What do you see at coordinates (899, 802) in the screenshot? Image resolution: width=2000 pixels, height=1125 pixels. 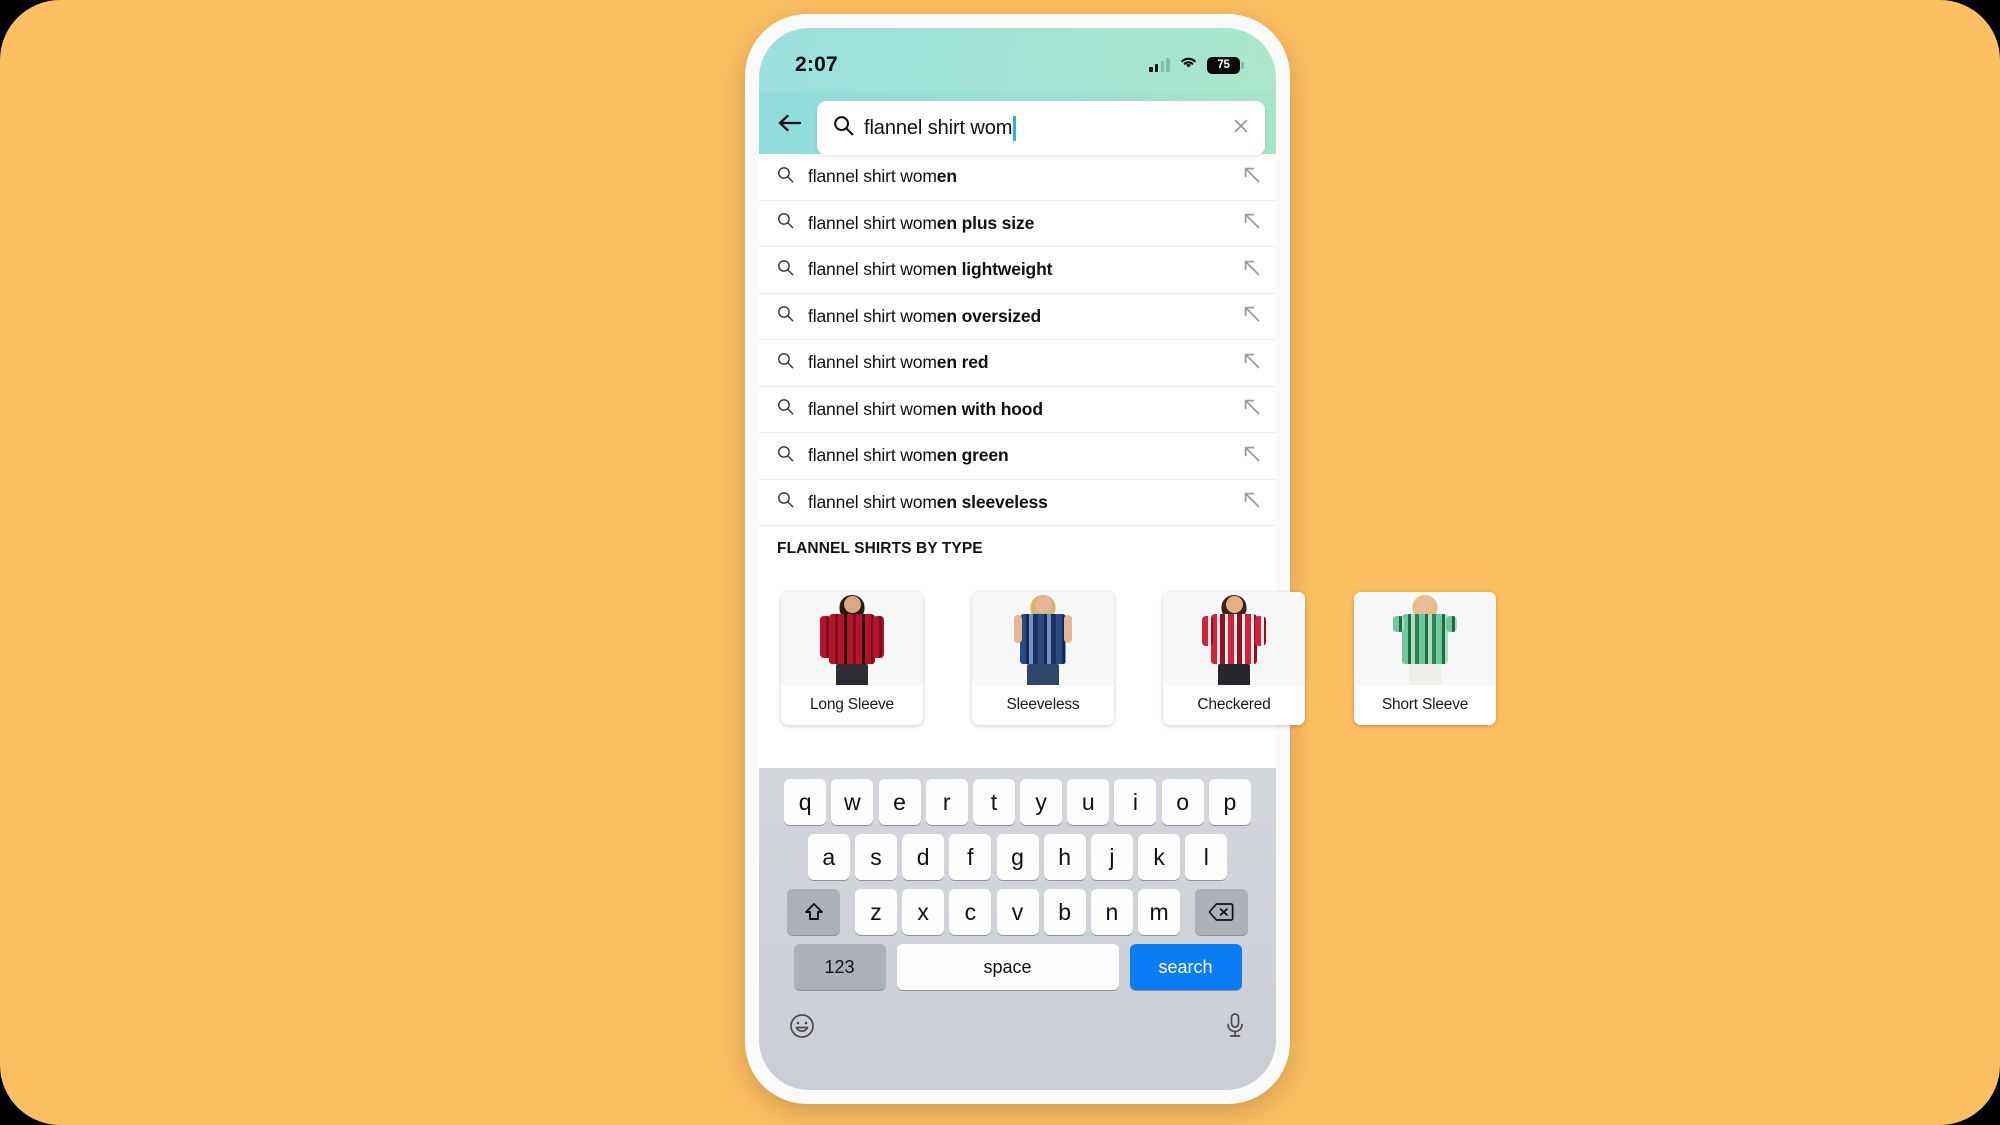 I see `key-e: e` at bounding box center [899, 802].